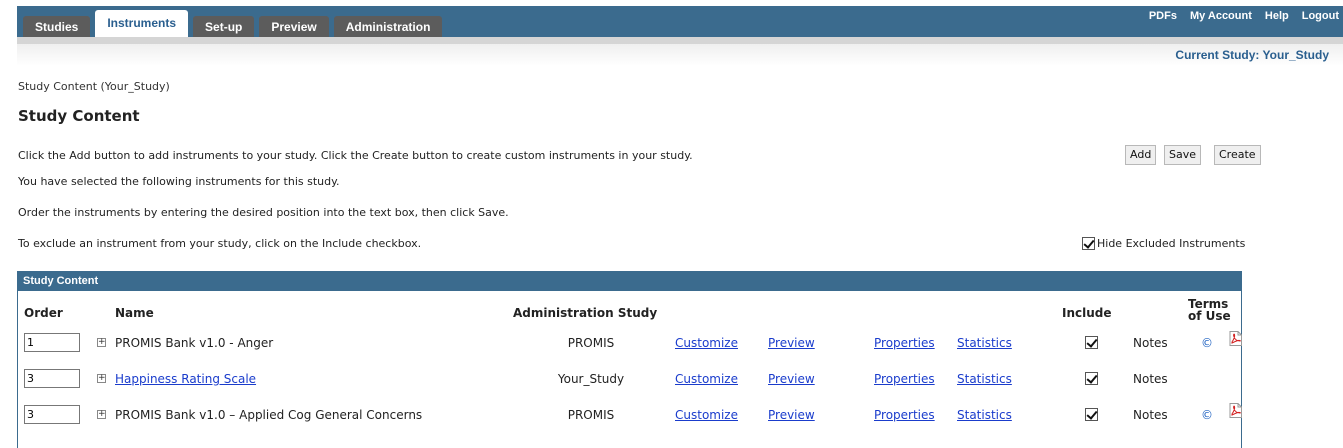 This screenshot has height=448, width=1343. Describe the element at coordinates (1087, 313) in the screenshot. I see `header-include: Include` at that location.